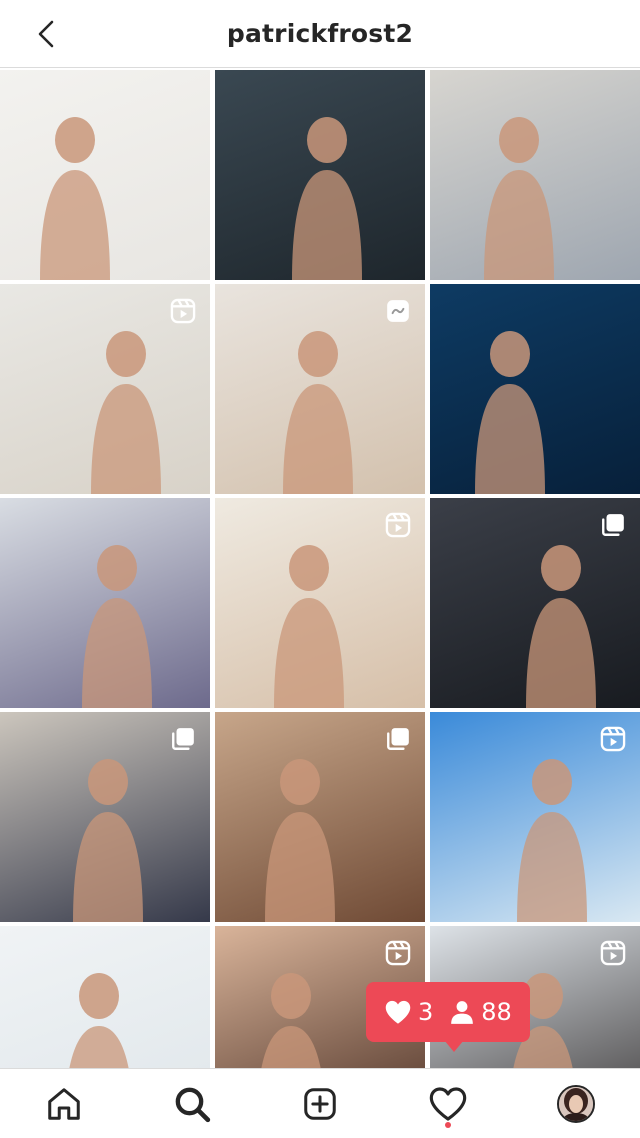 This screenshot has width=640, height=1138. I want to click on nav-home, so click(64, 1104).